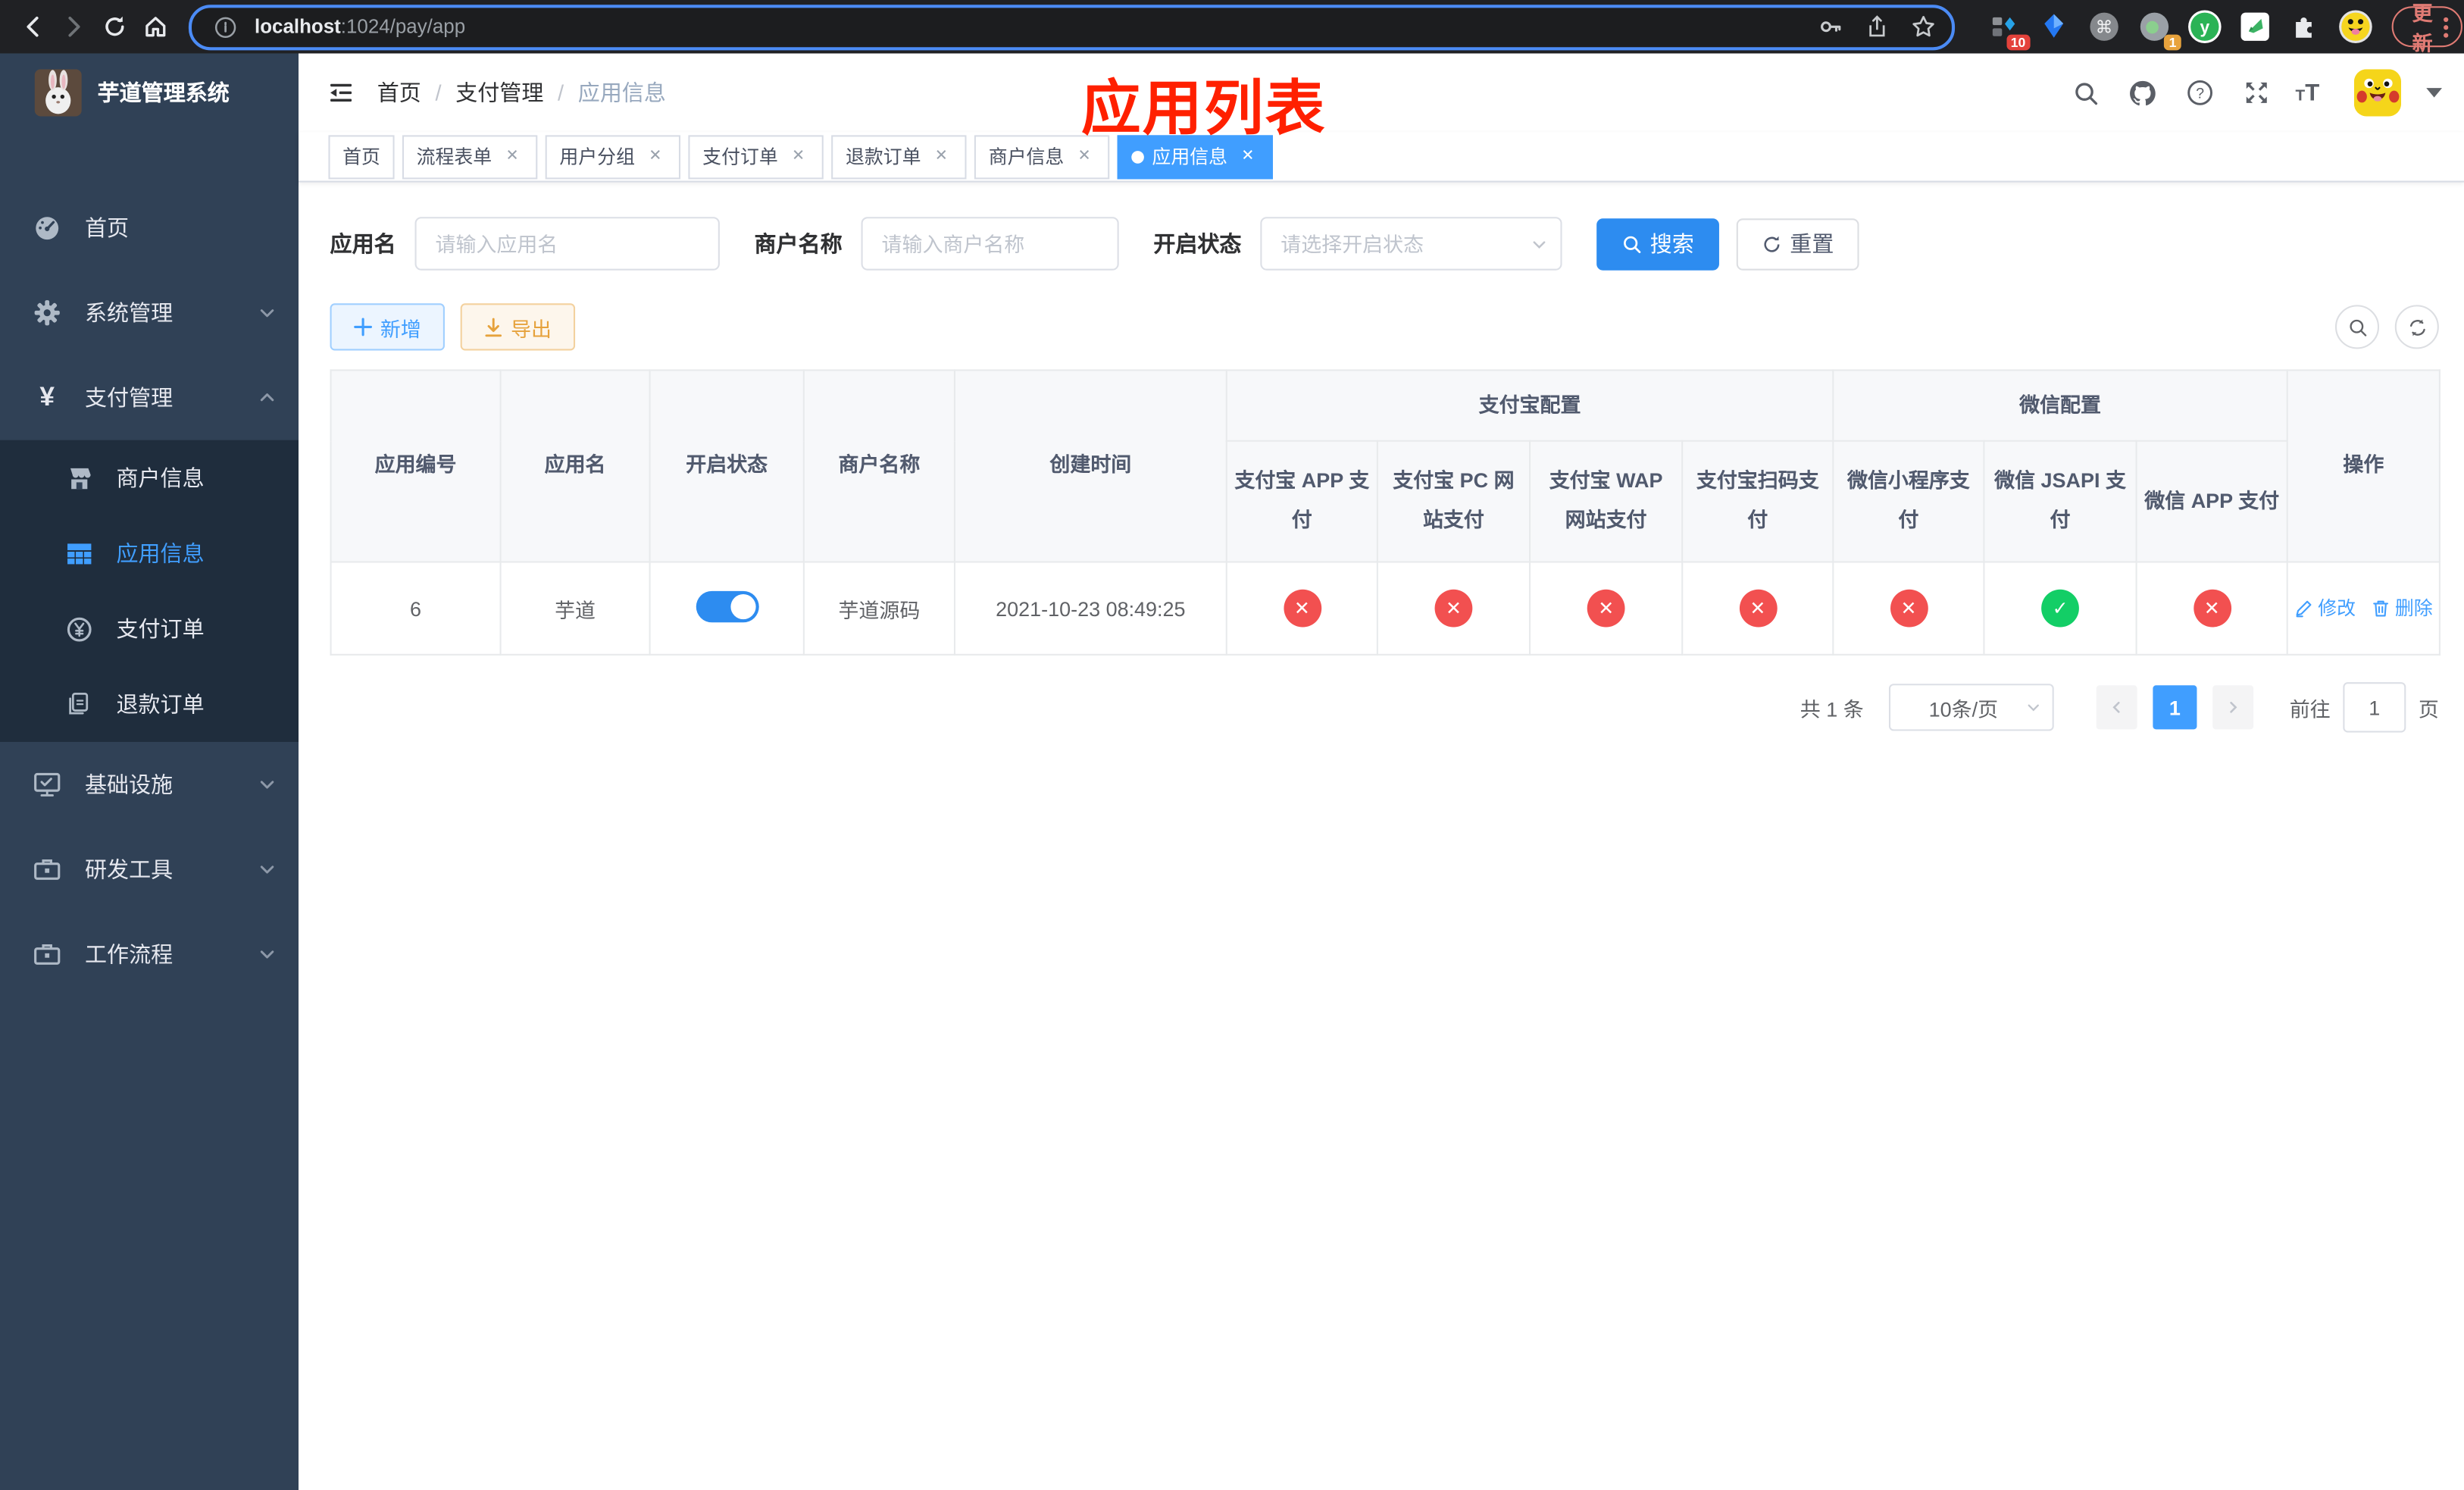  Describe the element at coordinates (155, 27) in the screenshot. I see `browser-home-button` at that location.